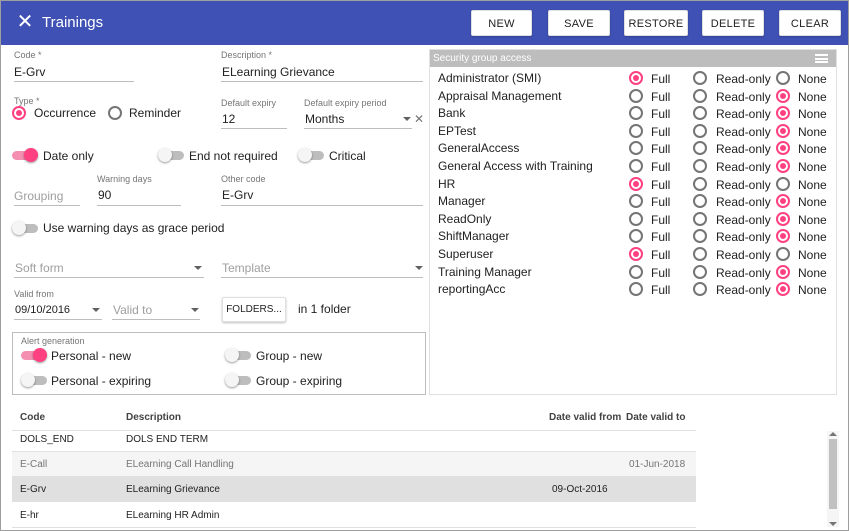  What do you see at coordinates (501, 23) in the screenshot?
I see `new-button: NEW` at bounding box center [501, 23].